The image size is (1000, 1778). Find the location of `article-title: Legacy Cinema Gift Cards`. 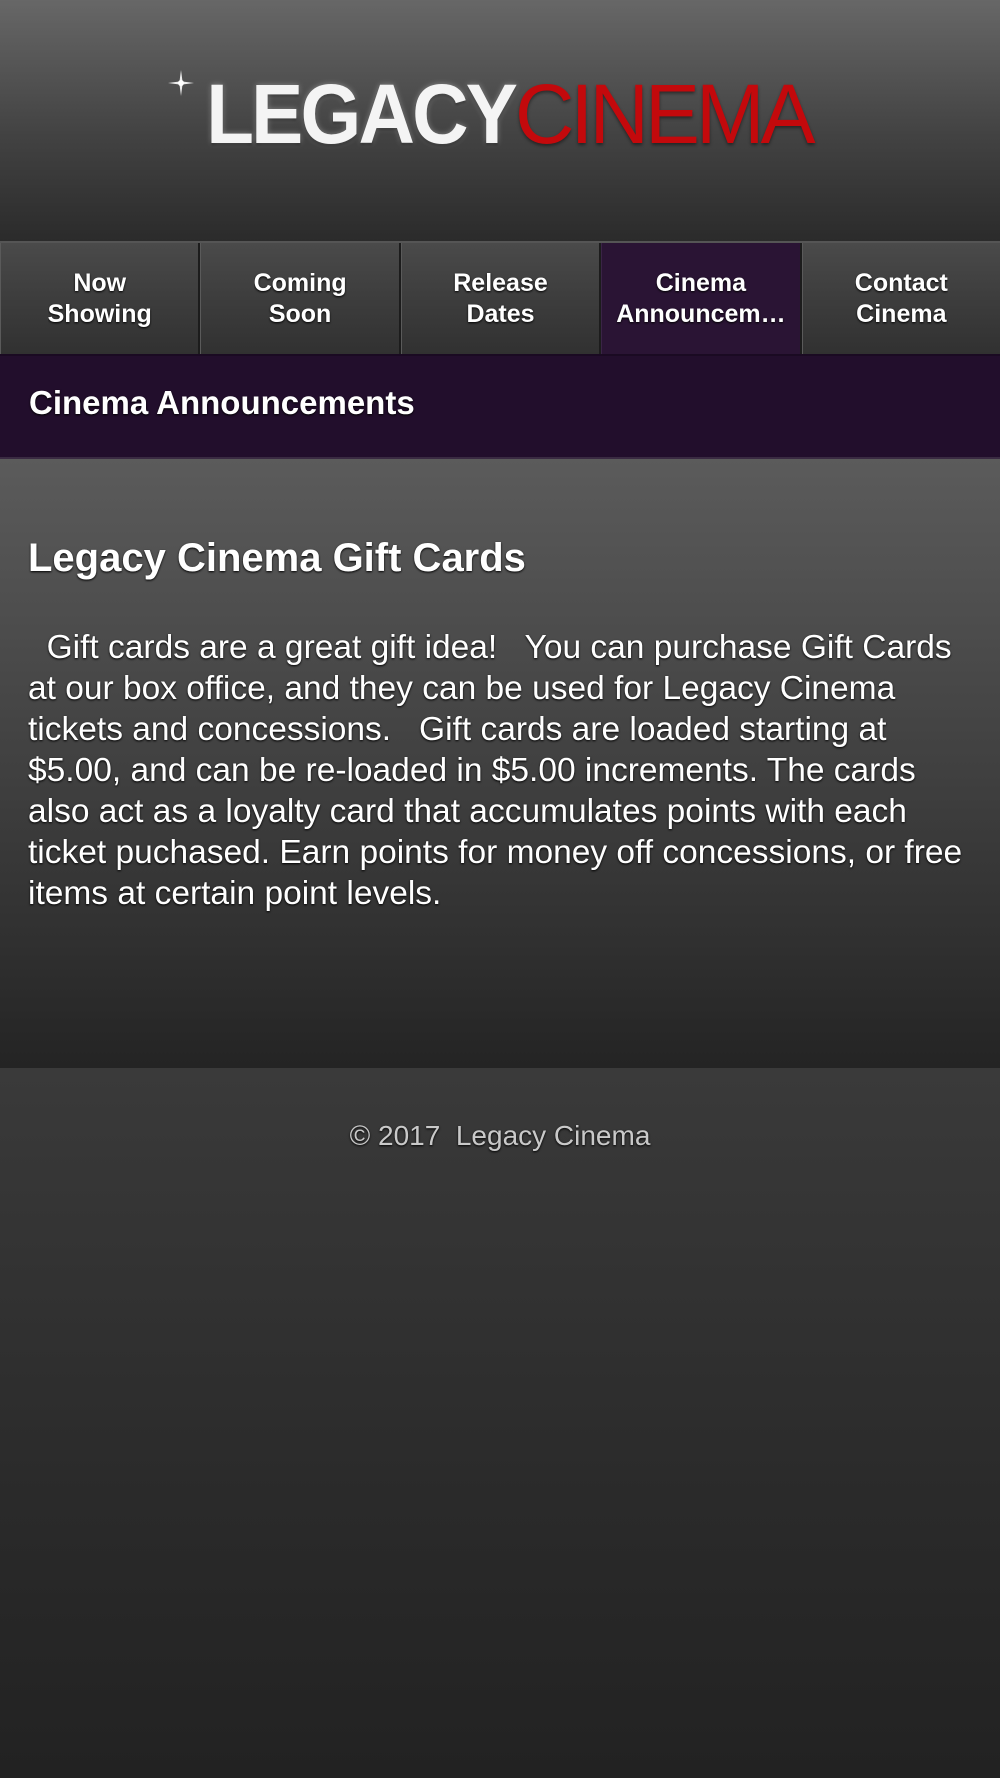

article-title: Legacy Cinema Gift Cards is located at coordinates (277, 558).